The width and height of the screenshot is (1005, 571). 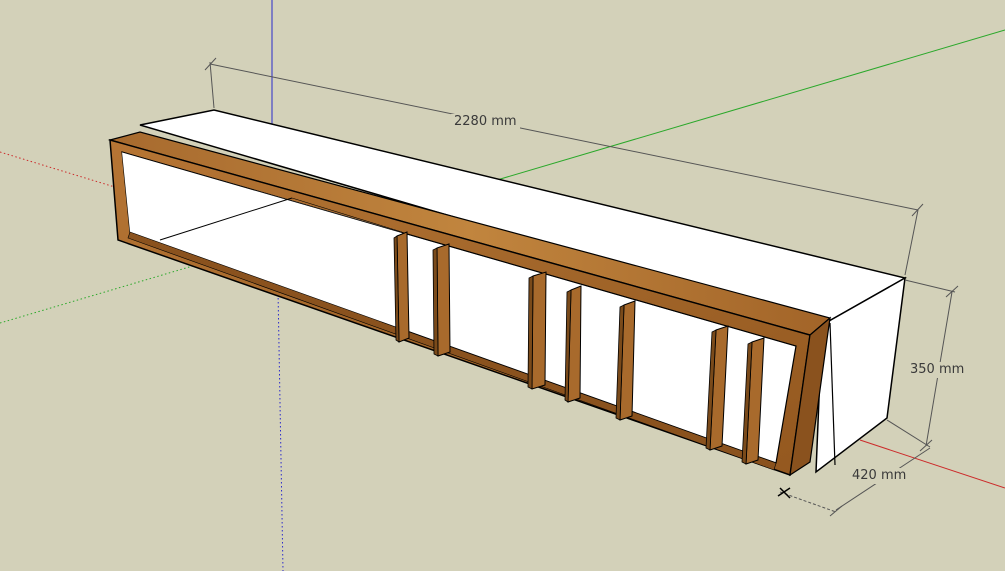 I want to click on red-axis-dotted, so click(x=59, y=170).